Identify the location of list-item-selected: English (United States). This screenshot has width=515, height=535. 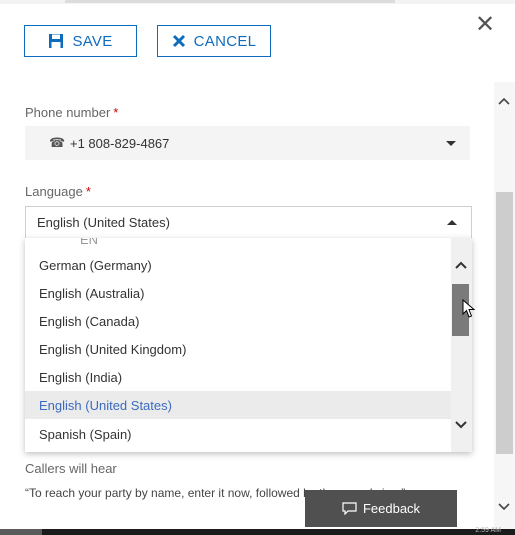
(238, 405).